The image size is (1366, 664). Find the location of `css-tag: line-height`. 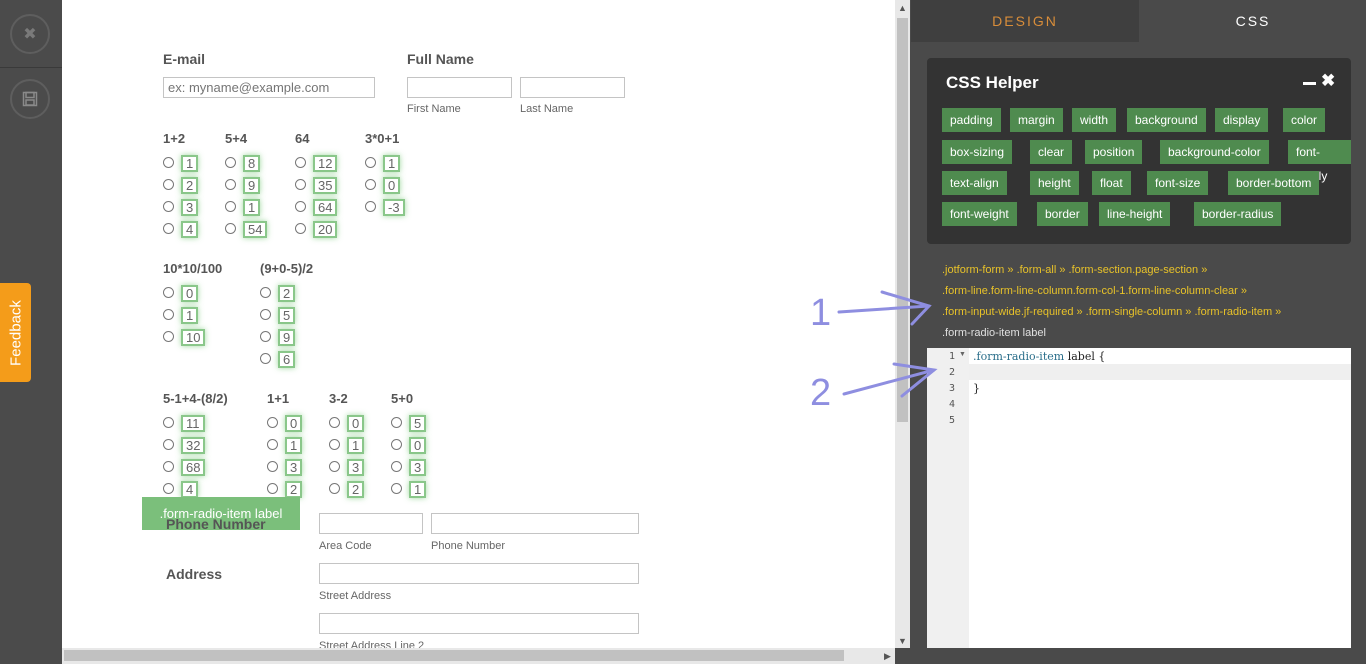

css-tag: line-height is located at coordinates (1135, 214).